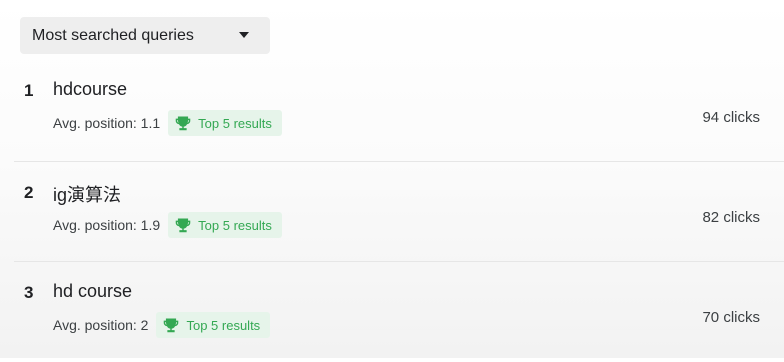  Describe the element at coordinates (29, 90) in the screenshot. I see `rank-number: 1` at that location.